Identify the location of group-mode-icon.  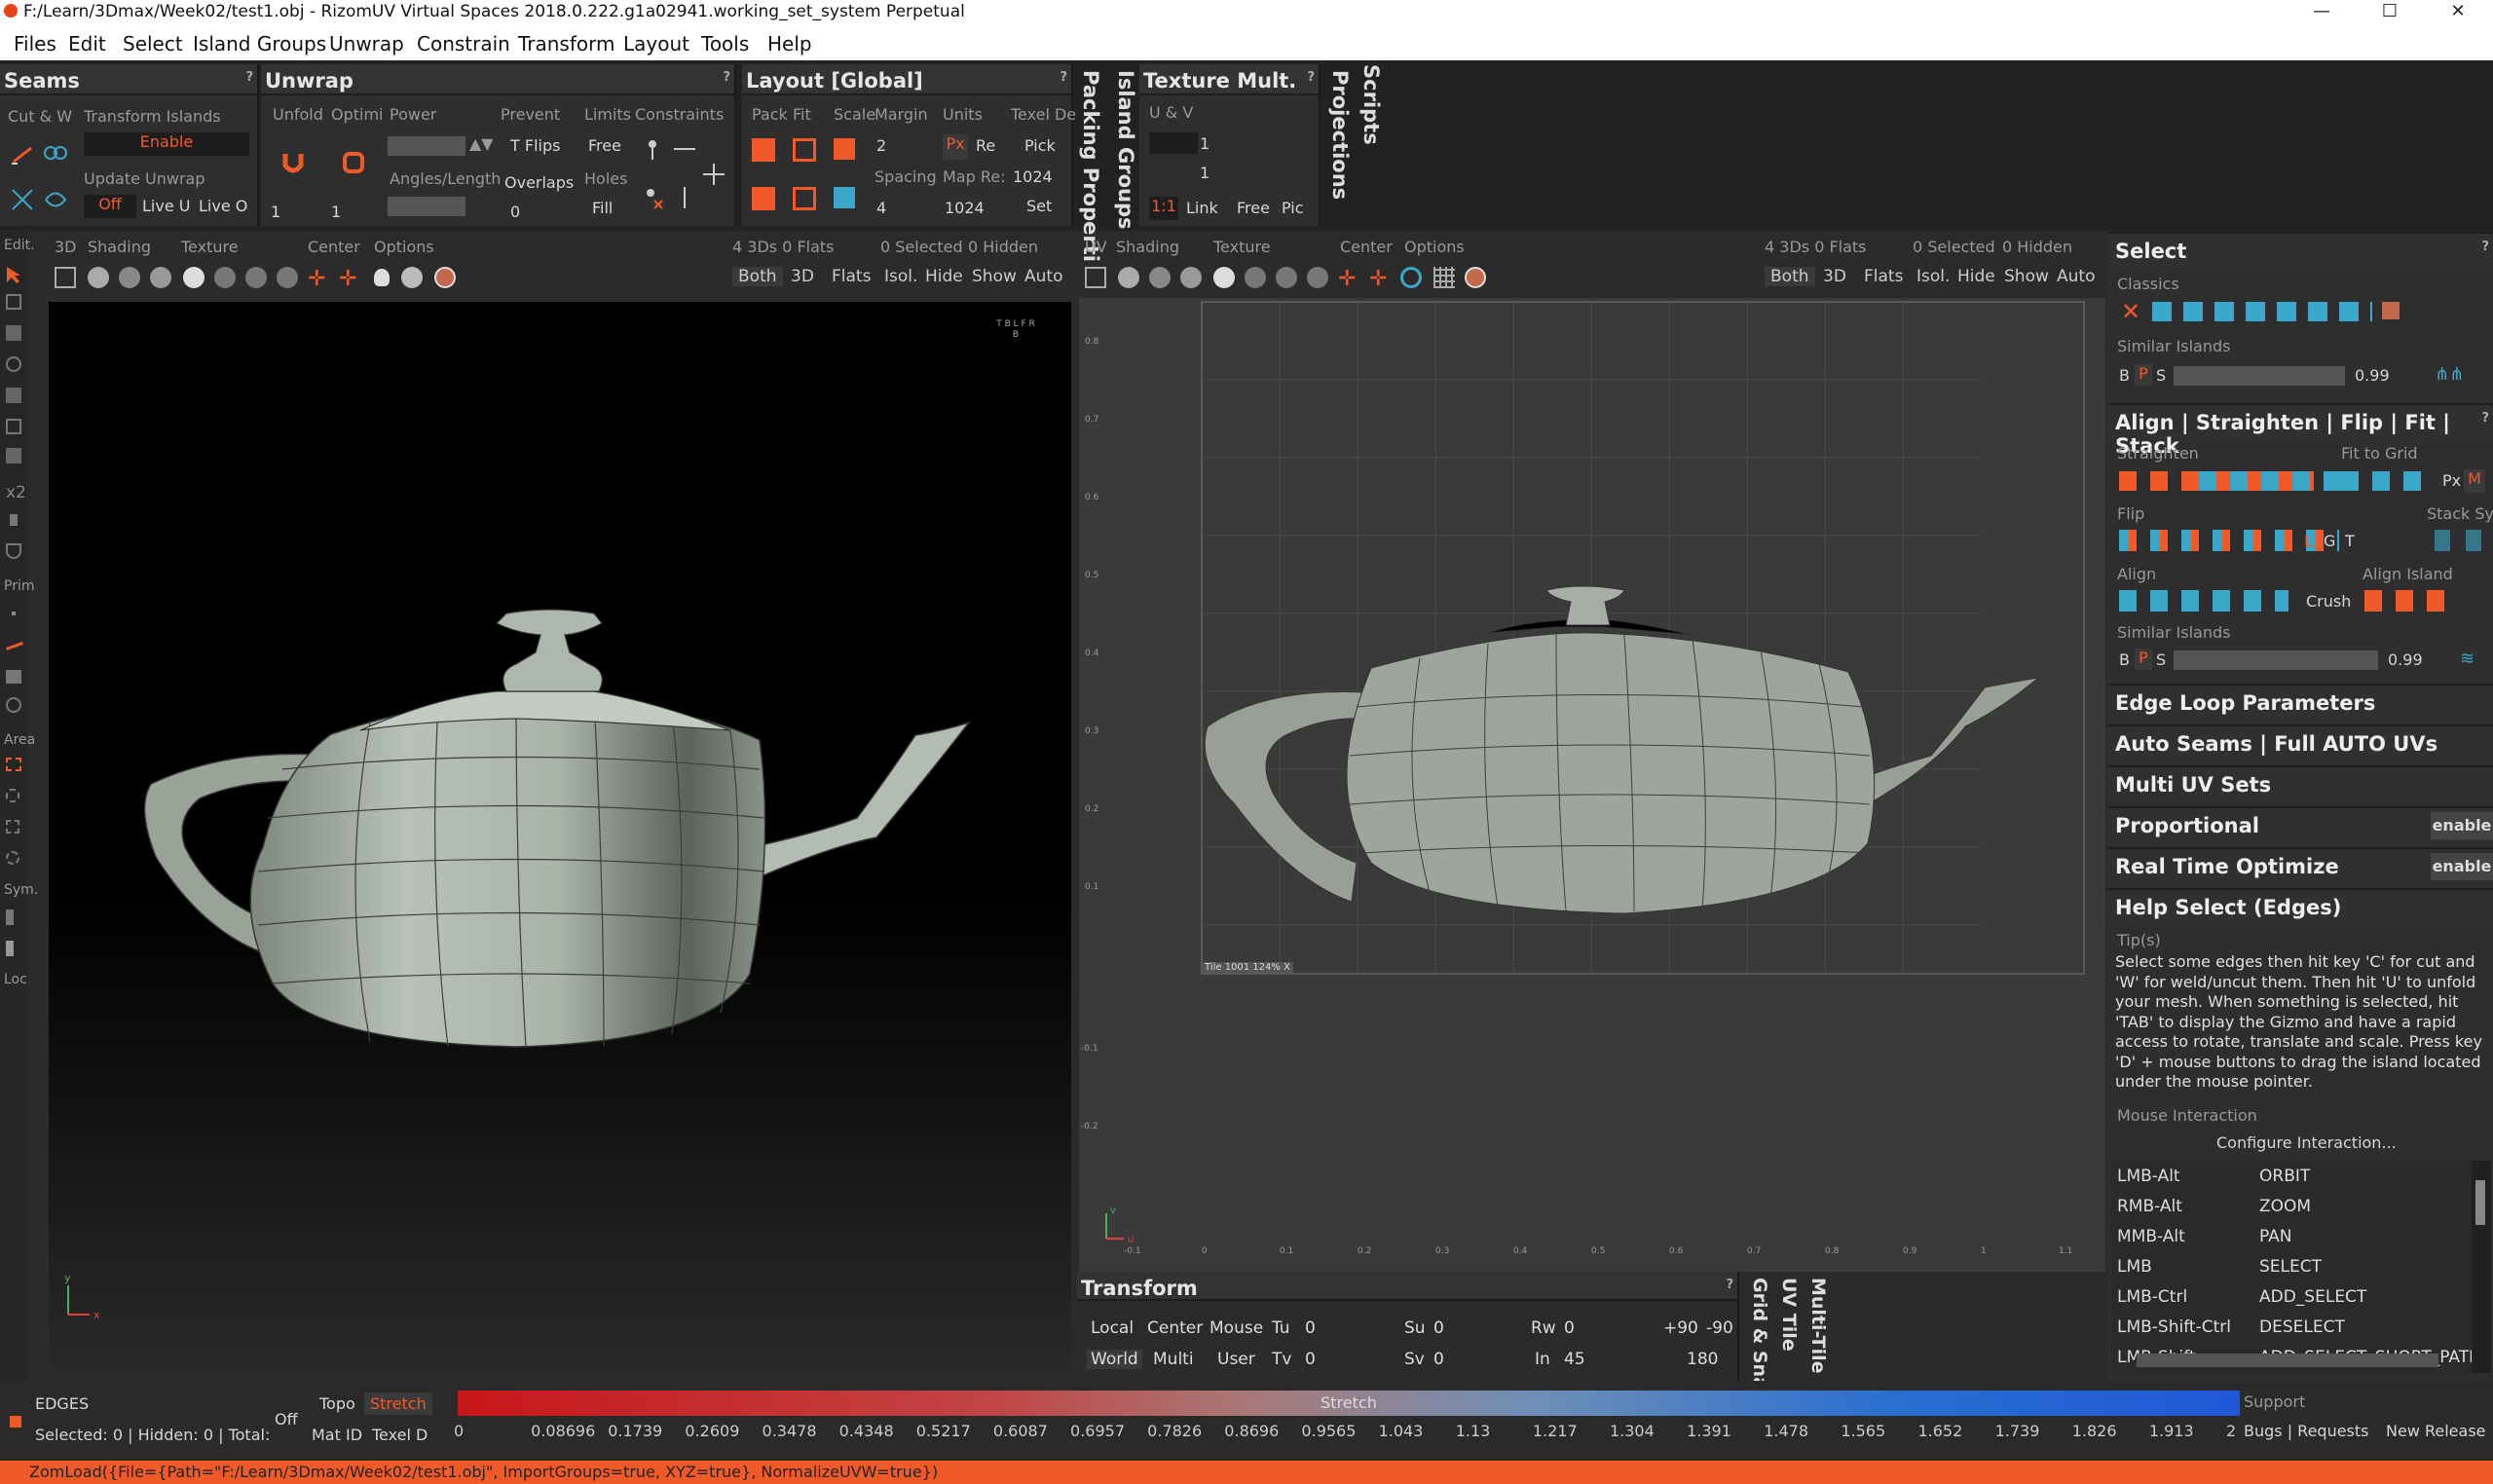
(14, 456).